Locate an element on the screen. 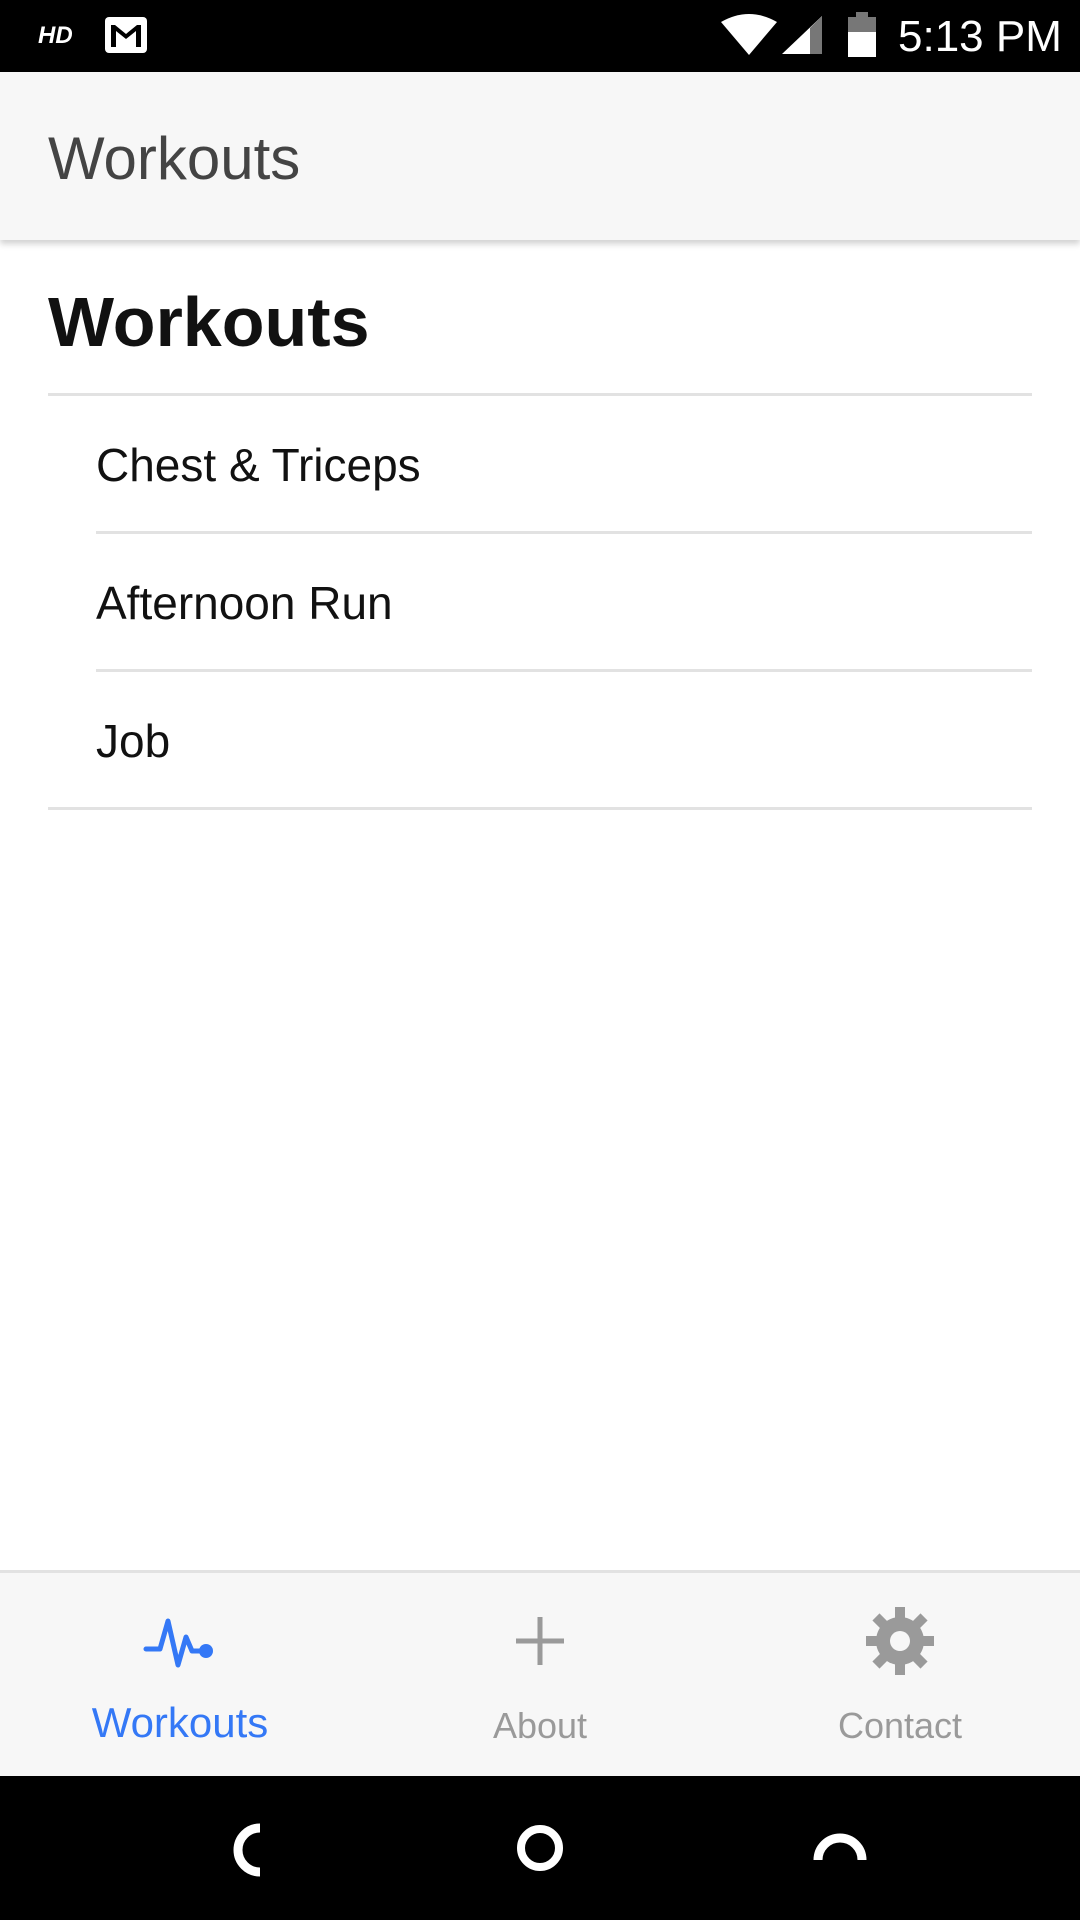  gear-icon is located at coordinates (900, 1641).